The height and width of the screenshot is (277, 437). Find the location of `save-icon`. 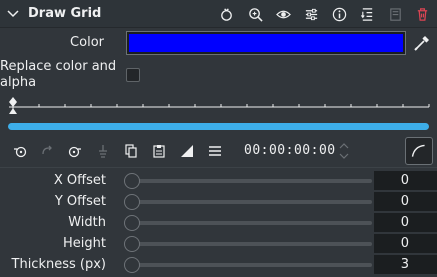

save-icon is located at coordinates (395, 14).